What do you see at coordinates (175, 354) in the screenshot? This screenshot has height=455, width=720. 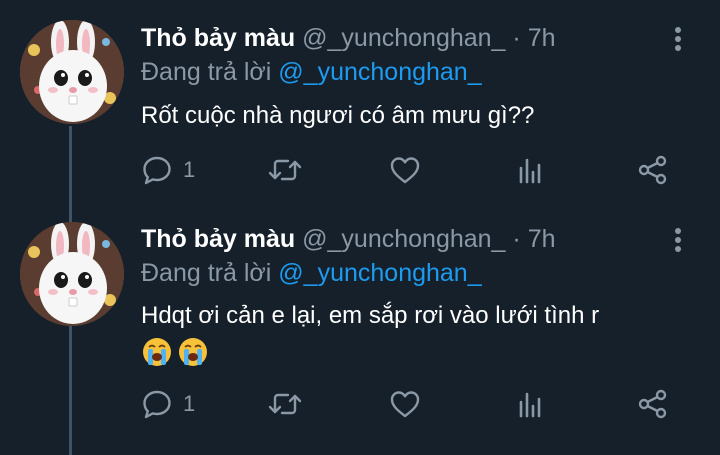 I see `emoji-row` at bounding box center [175, 354].